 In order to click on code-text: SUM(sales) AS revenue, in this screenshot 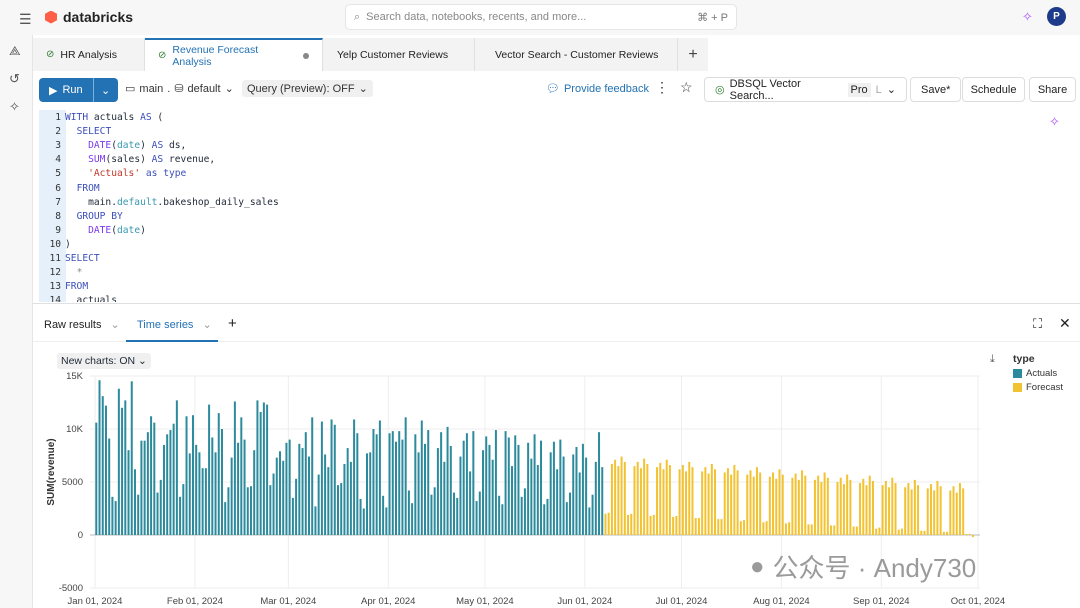, I will do `click(152, 160)`.